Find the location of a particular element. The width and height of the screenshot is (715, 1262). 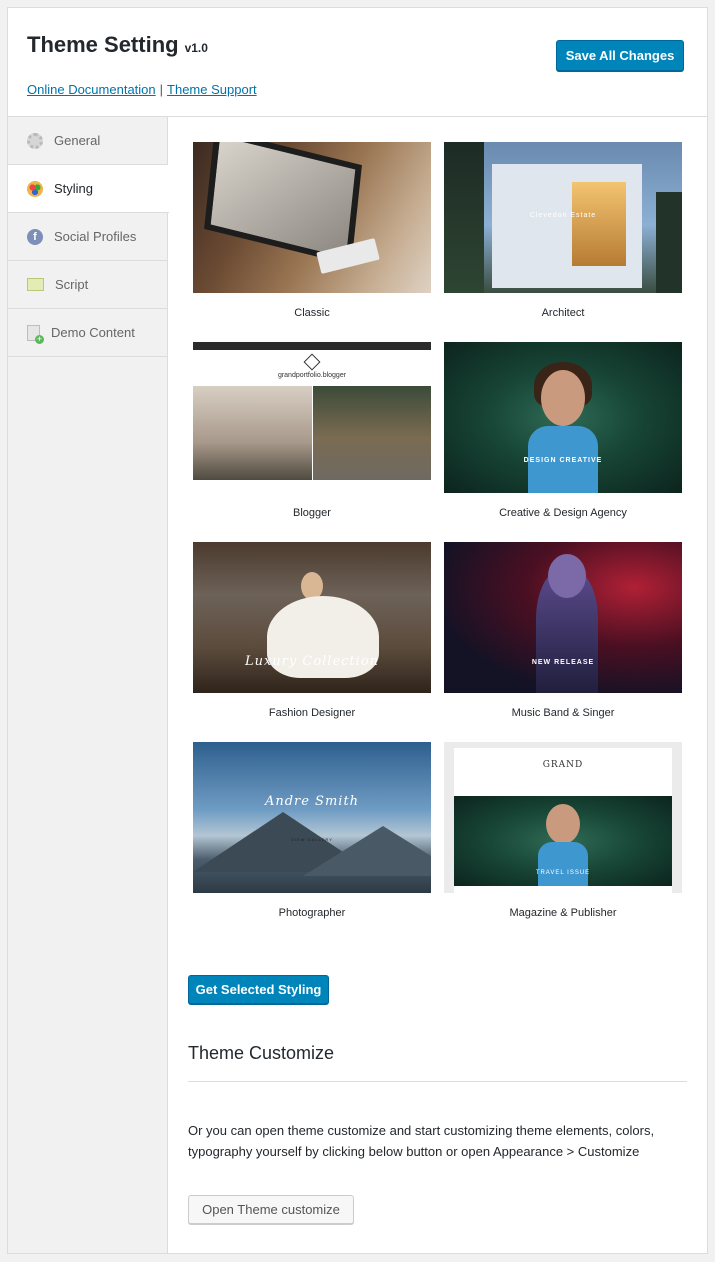

styling-thumbnail: DESIGN CREATIVE is located at coordinates (563, 417).